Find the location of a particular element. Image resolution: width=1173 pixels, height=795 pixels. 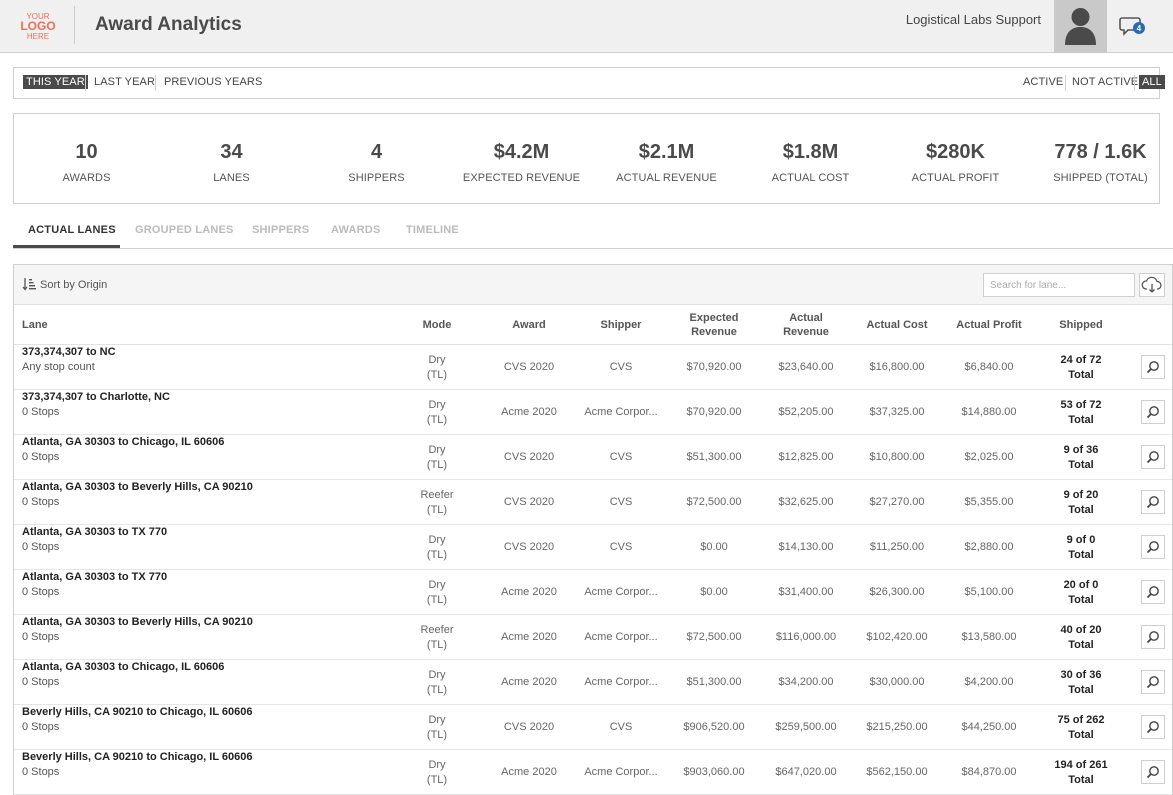

tab-grouped-lanes: GROUPED LANES is located at coordinates (184, 230).